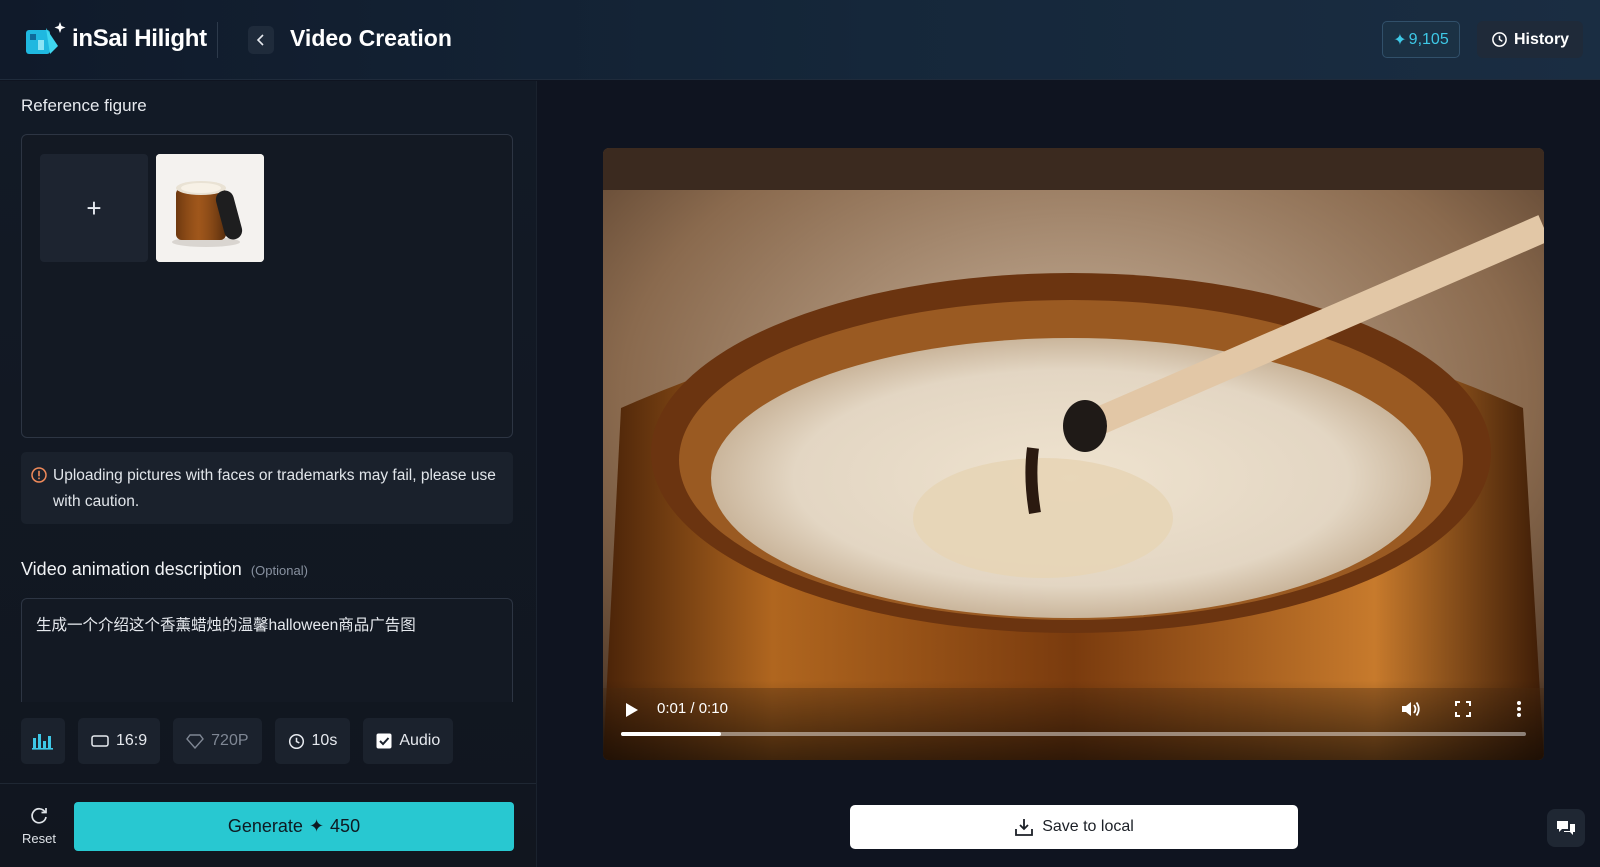 The height and width of the screenshot is (867, 1600). I want to click on video-progress-fill, so click(671, 734).